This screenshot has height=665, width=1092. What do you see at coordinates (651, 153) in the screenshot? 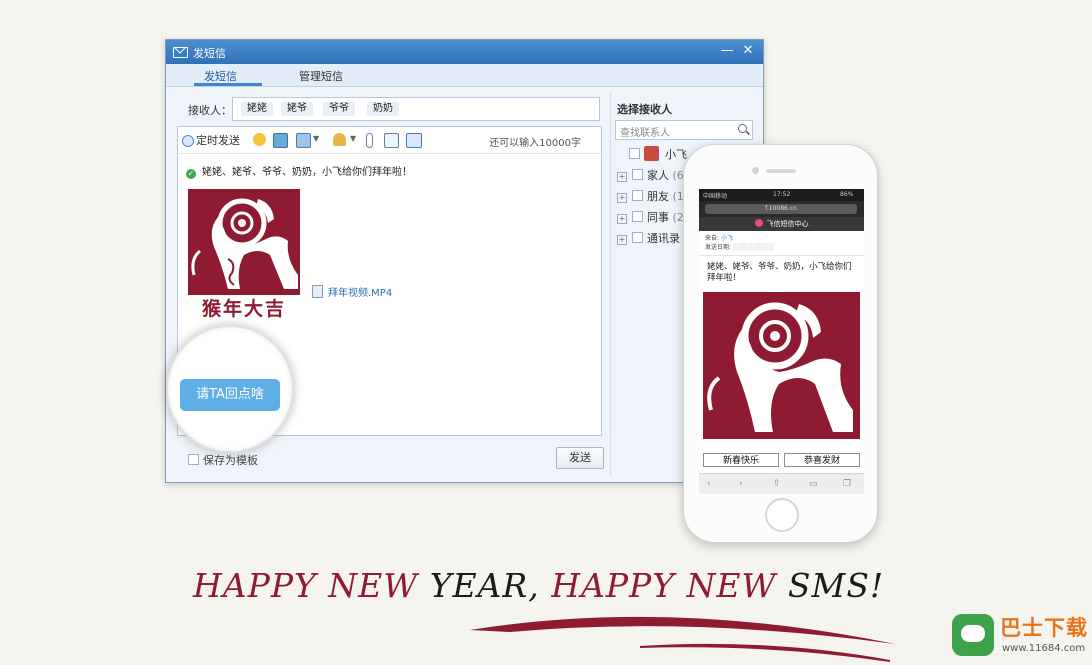
I see `avatar` at bounding box center [651, 153].